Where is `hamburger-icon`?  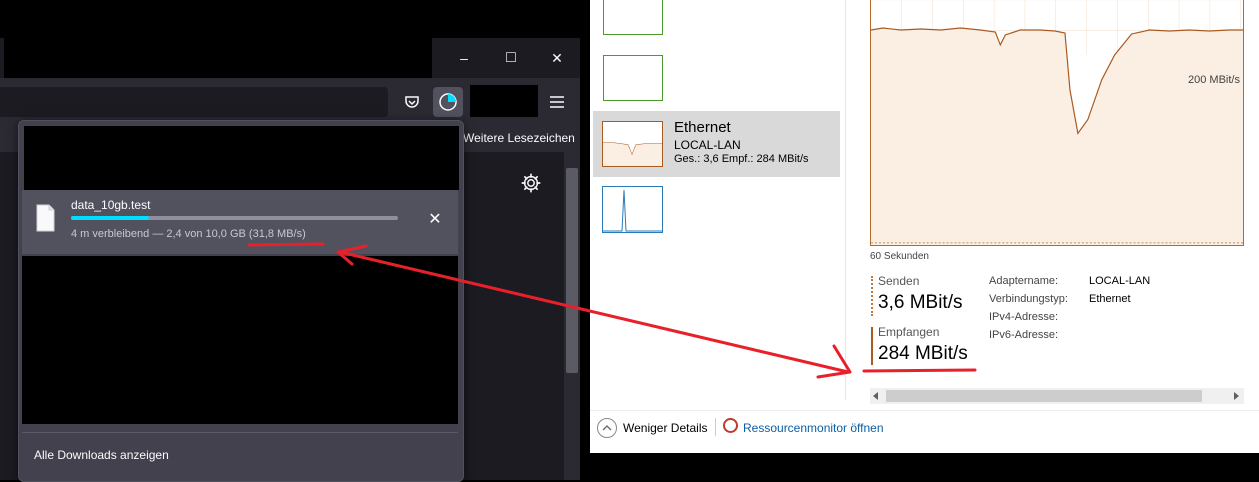 hamburger-icon is located at coordinates (557, 102).